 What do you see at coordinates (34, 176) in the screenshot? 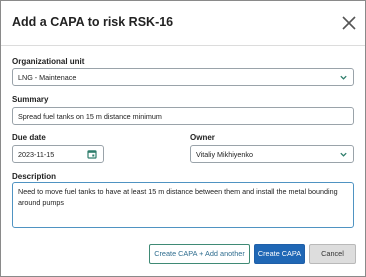
I see `description-label: Description` at bounding box center [34, 176].